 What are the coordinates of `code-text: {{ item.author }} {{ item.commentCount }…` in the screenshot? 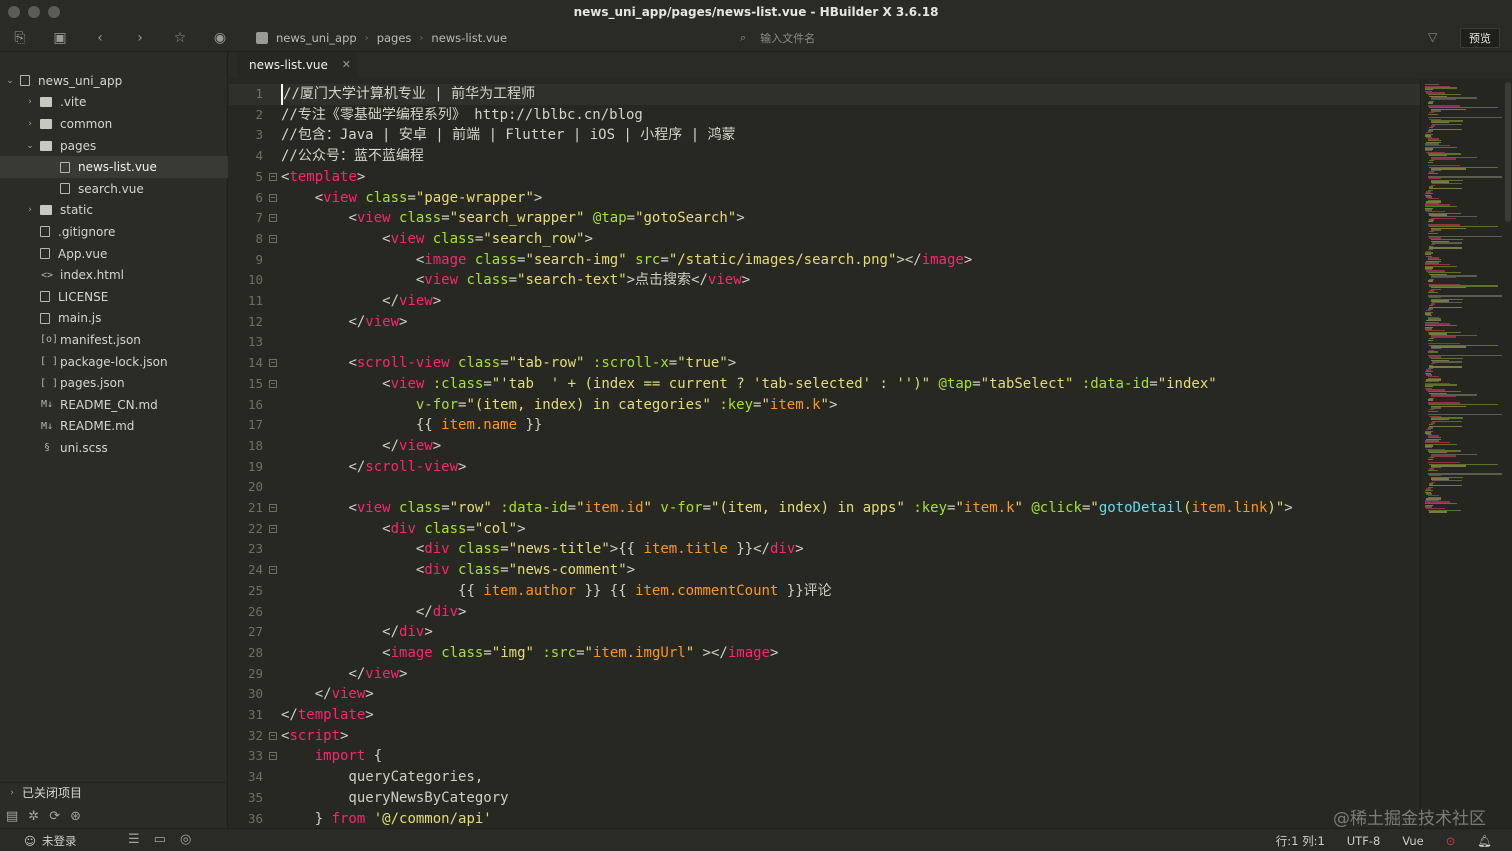 It's located at (556, 591).